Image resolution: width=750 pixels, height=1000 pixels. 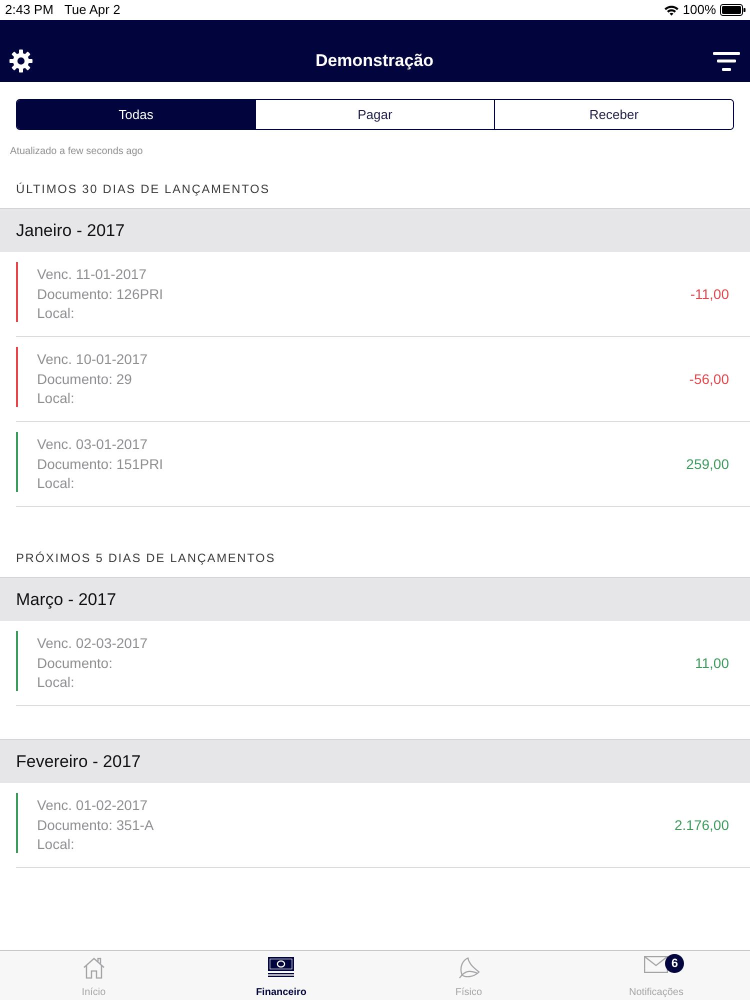 What do you see at coordinates (281, 967) in the screenshot?
I see `banknote-icon` at bounding box center [281, 967].